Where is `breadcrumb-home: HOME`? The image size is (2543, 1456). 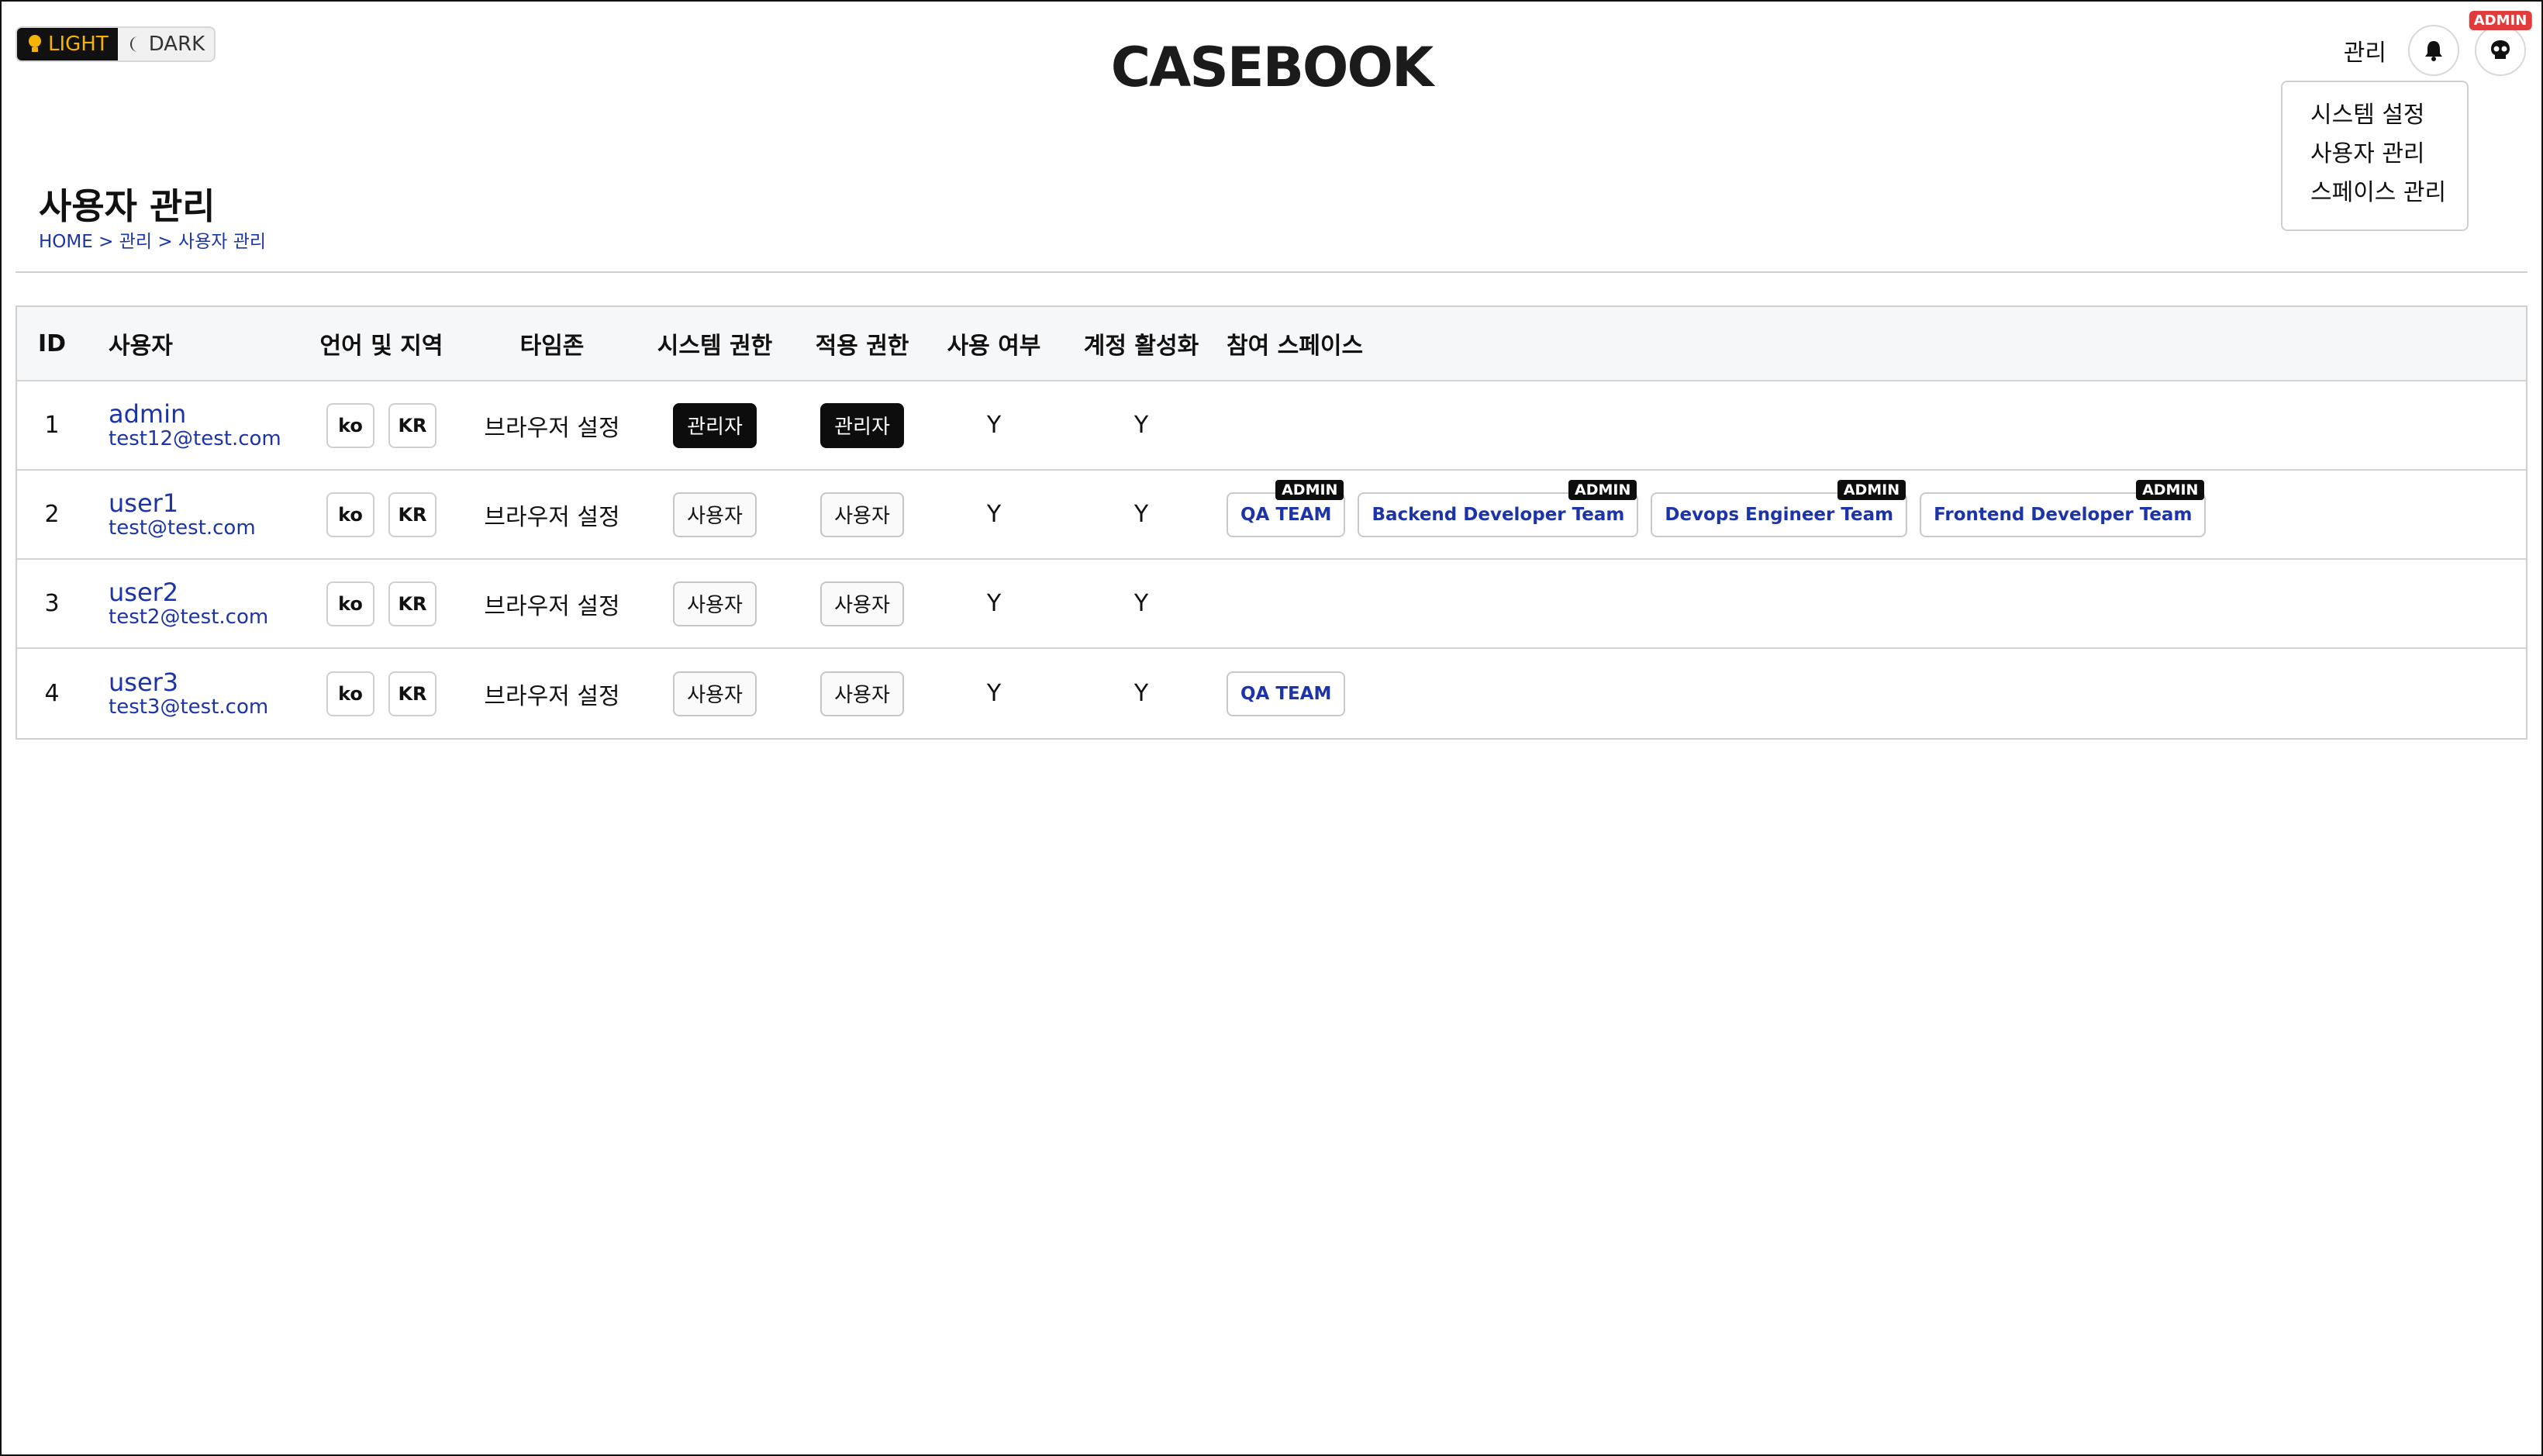 breadcrumb-home: HOME is located at coordinates (66, 242).